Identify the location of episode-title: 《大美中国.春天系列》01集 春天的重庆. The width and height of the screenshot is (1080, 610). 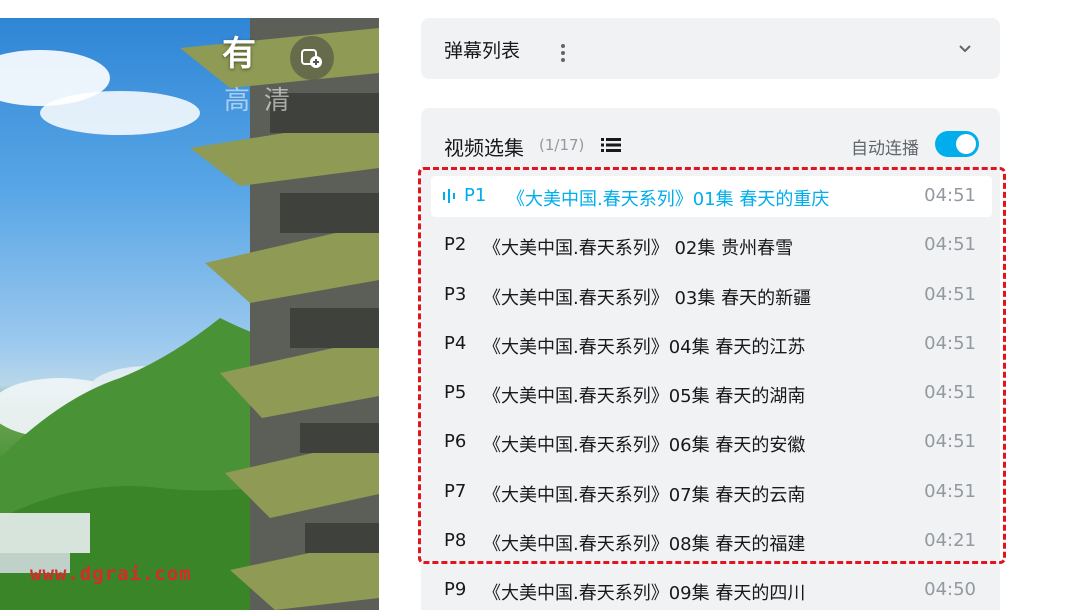
(668, 199).